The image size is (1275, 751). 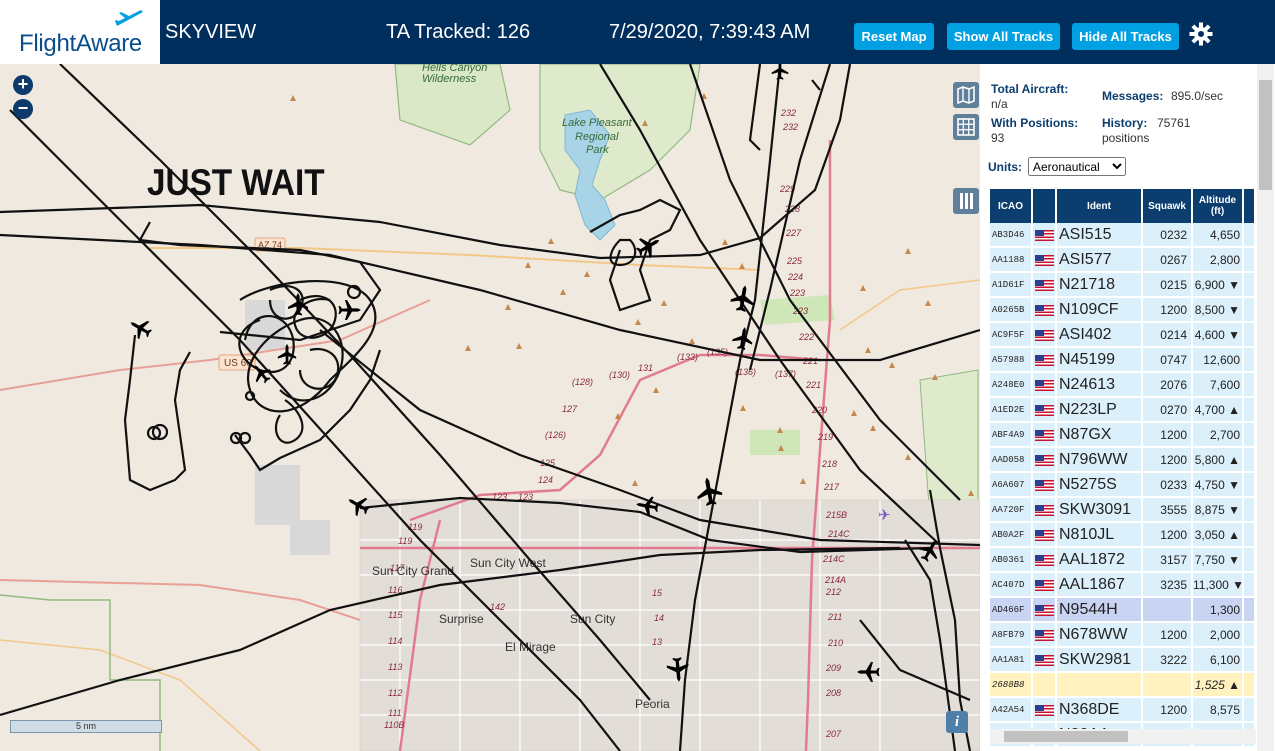 What do you see at coordinates (1077, 166) in the screenshot?
I see `units-select: Aeronautical` at bounding box center [1077, 166].